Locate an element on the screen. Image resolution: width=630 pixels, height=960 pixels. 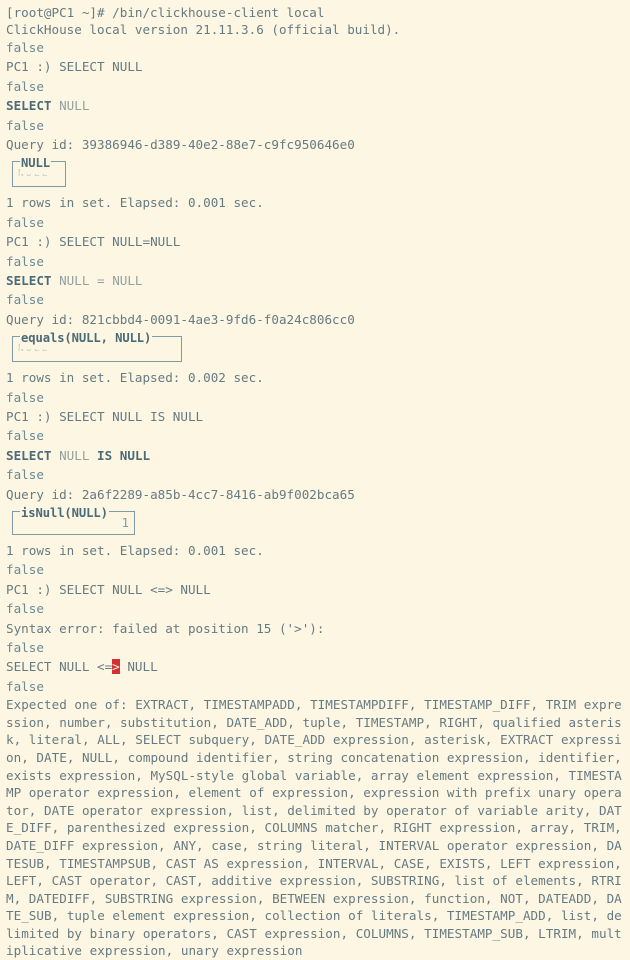
result-table-2: isNull(NULL) 1 is located at coordinates (73, 519).